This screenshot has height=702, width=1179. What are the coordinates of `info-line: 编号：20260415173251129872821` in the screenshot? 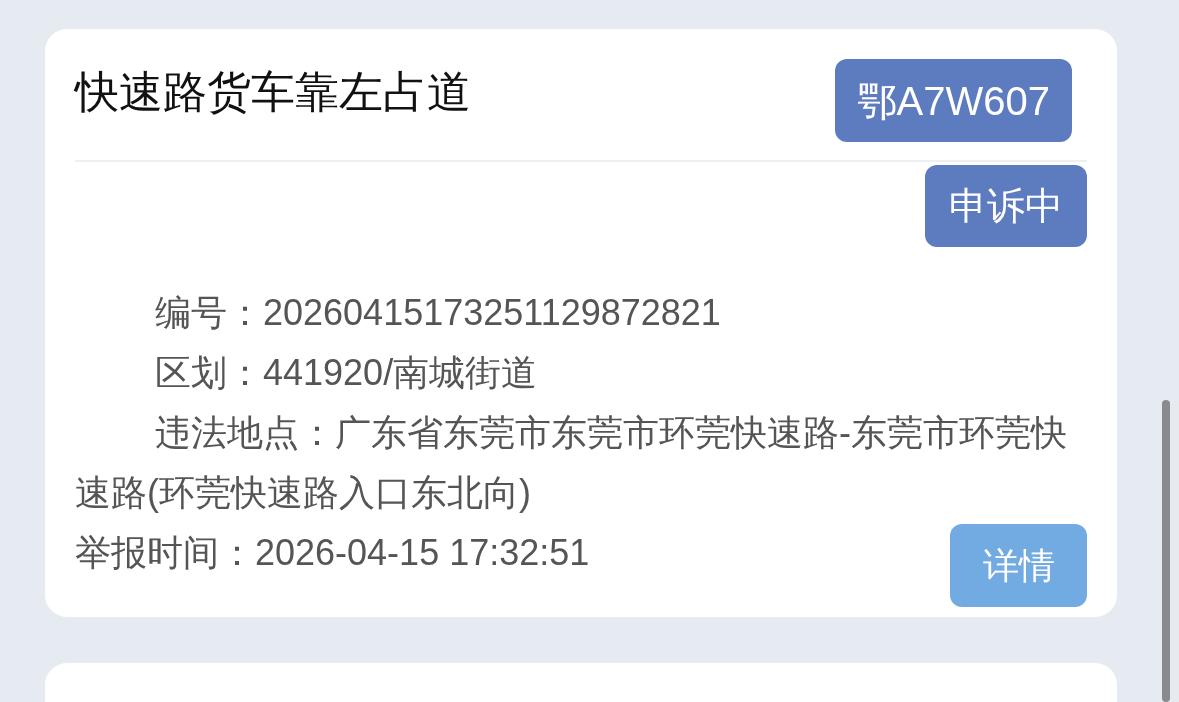 It's located at (438, 313).